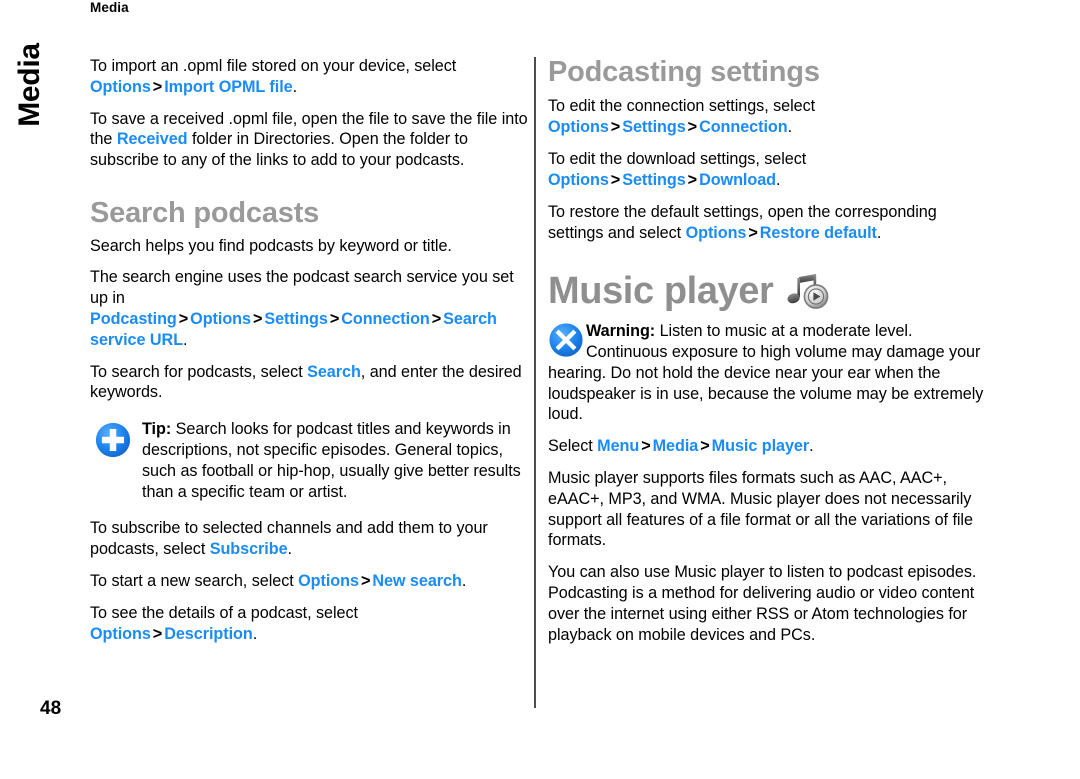 The image size is (1080, 779). What do you see at coordinates (677, 159) in the screenshot?
I see `text-fragment: To edit the download settings, select` at bounding box center [677, 159].